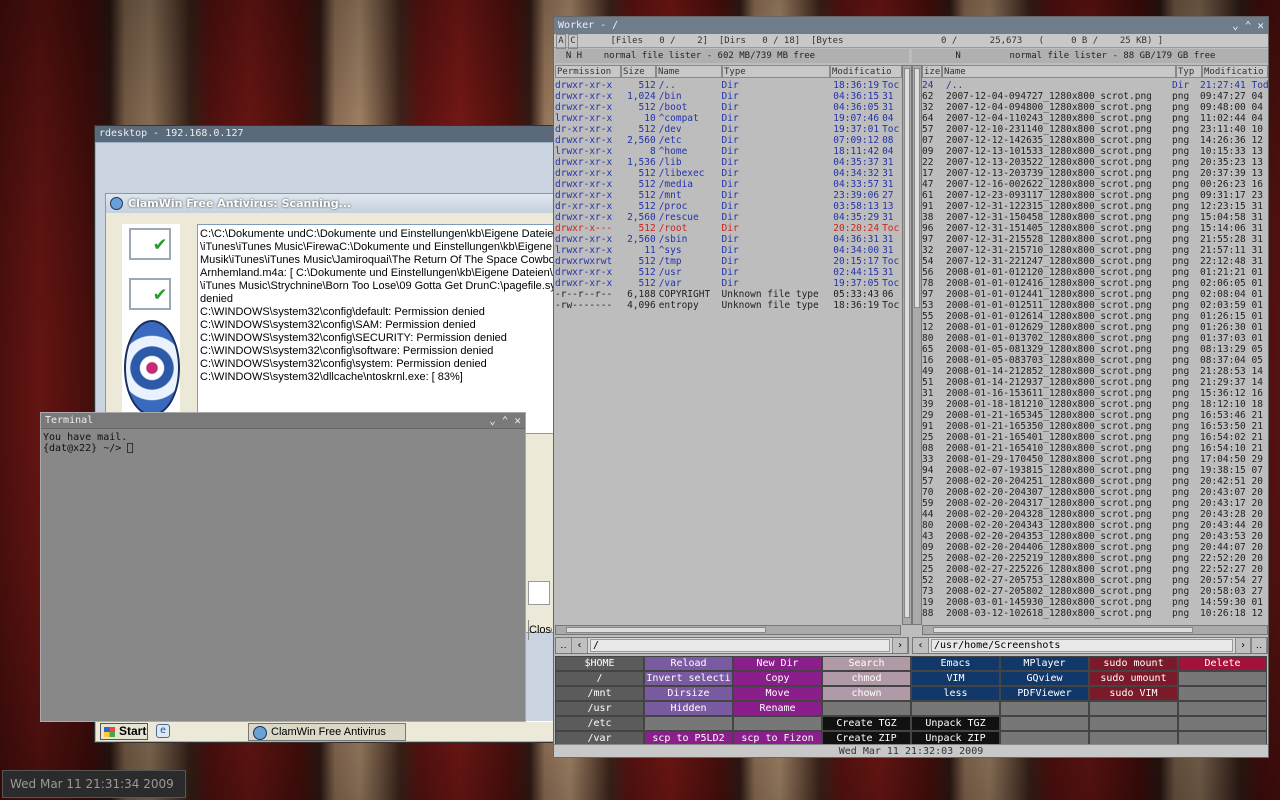 This screenshot has width=1280, height=800. What do you see at coordinates (1044, 663) in the screenshot?
I see `button-mplayer: MPlayer` at bounding box center [1044, 663].